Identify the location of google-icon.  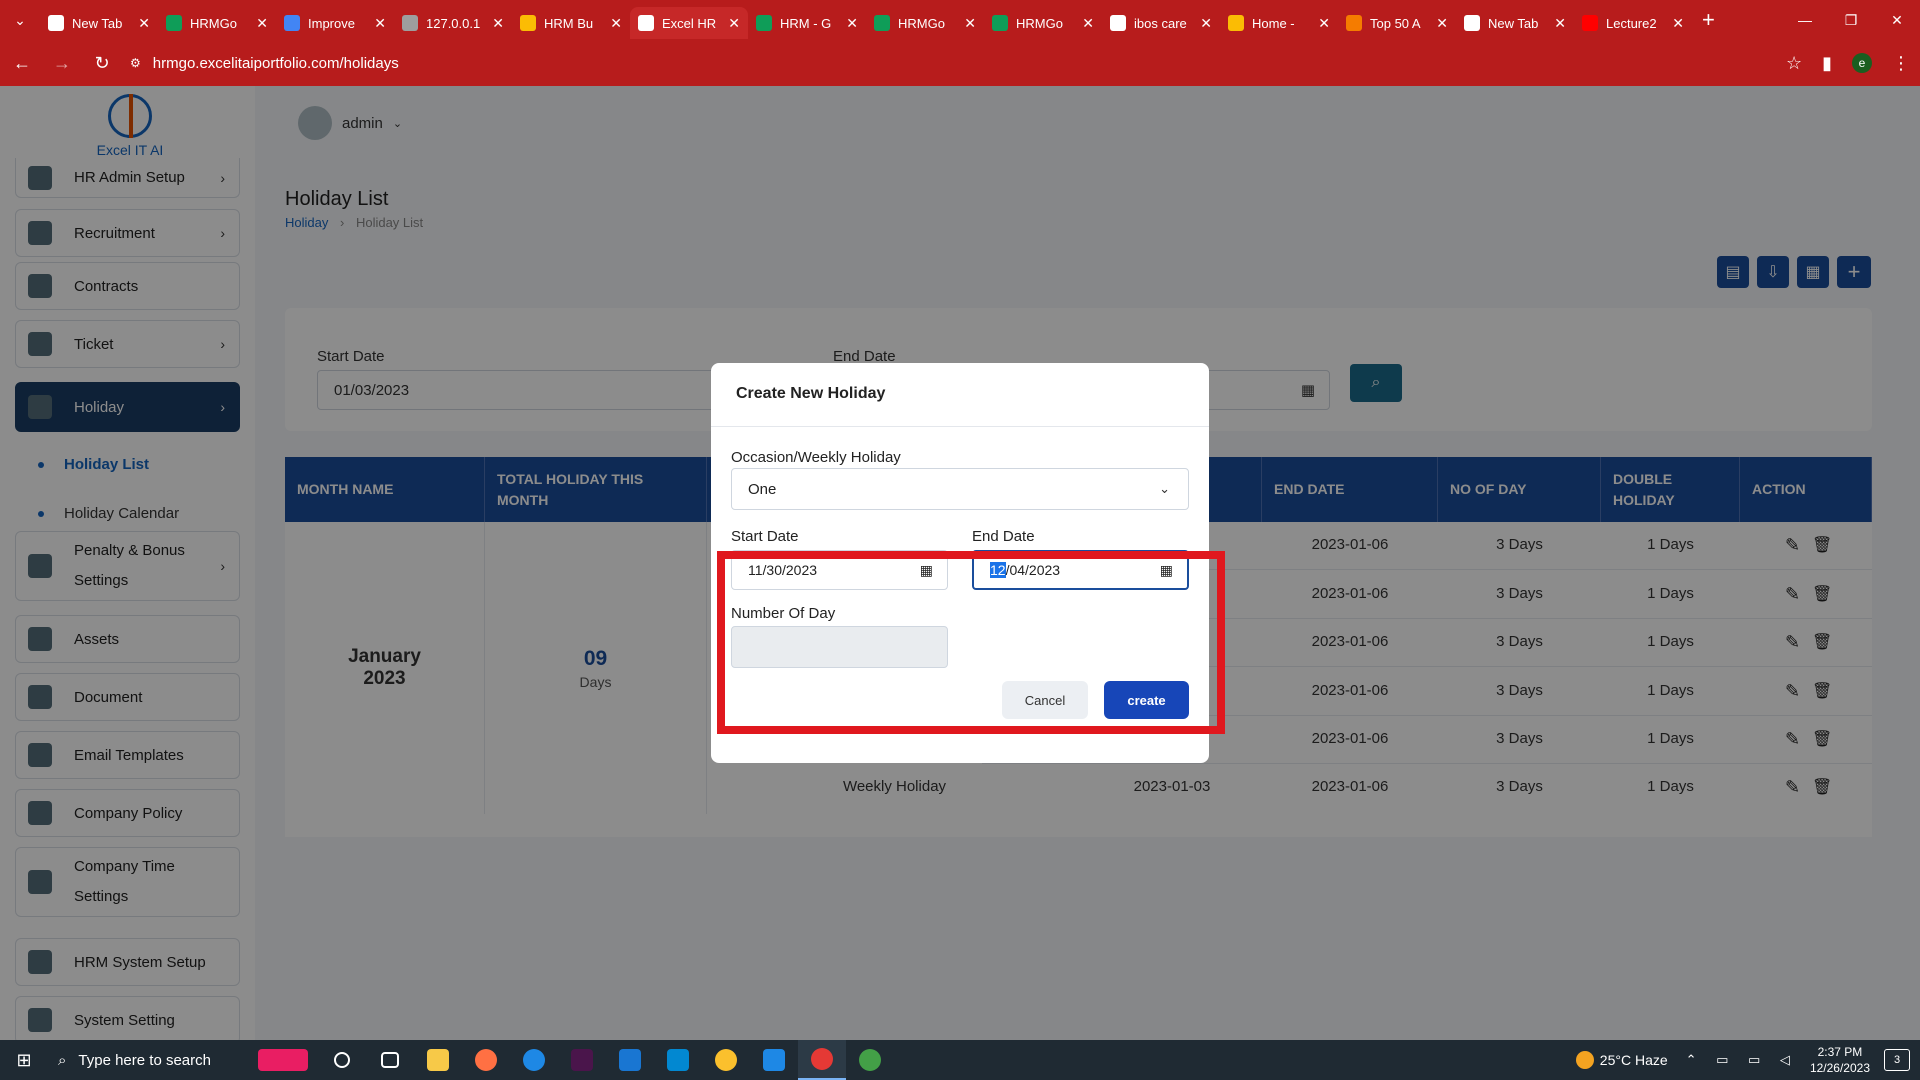
(1118, 23).